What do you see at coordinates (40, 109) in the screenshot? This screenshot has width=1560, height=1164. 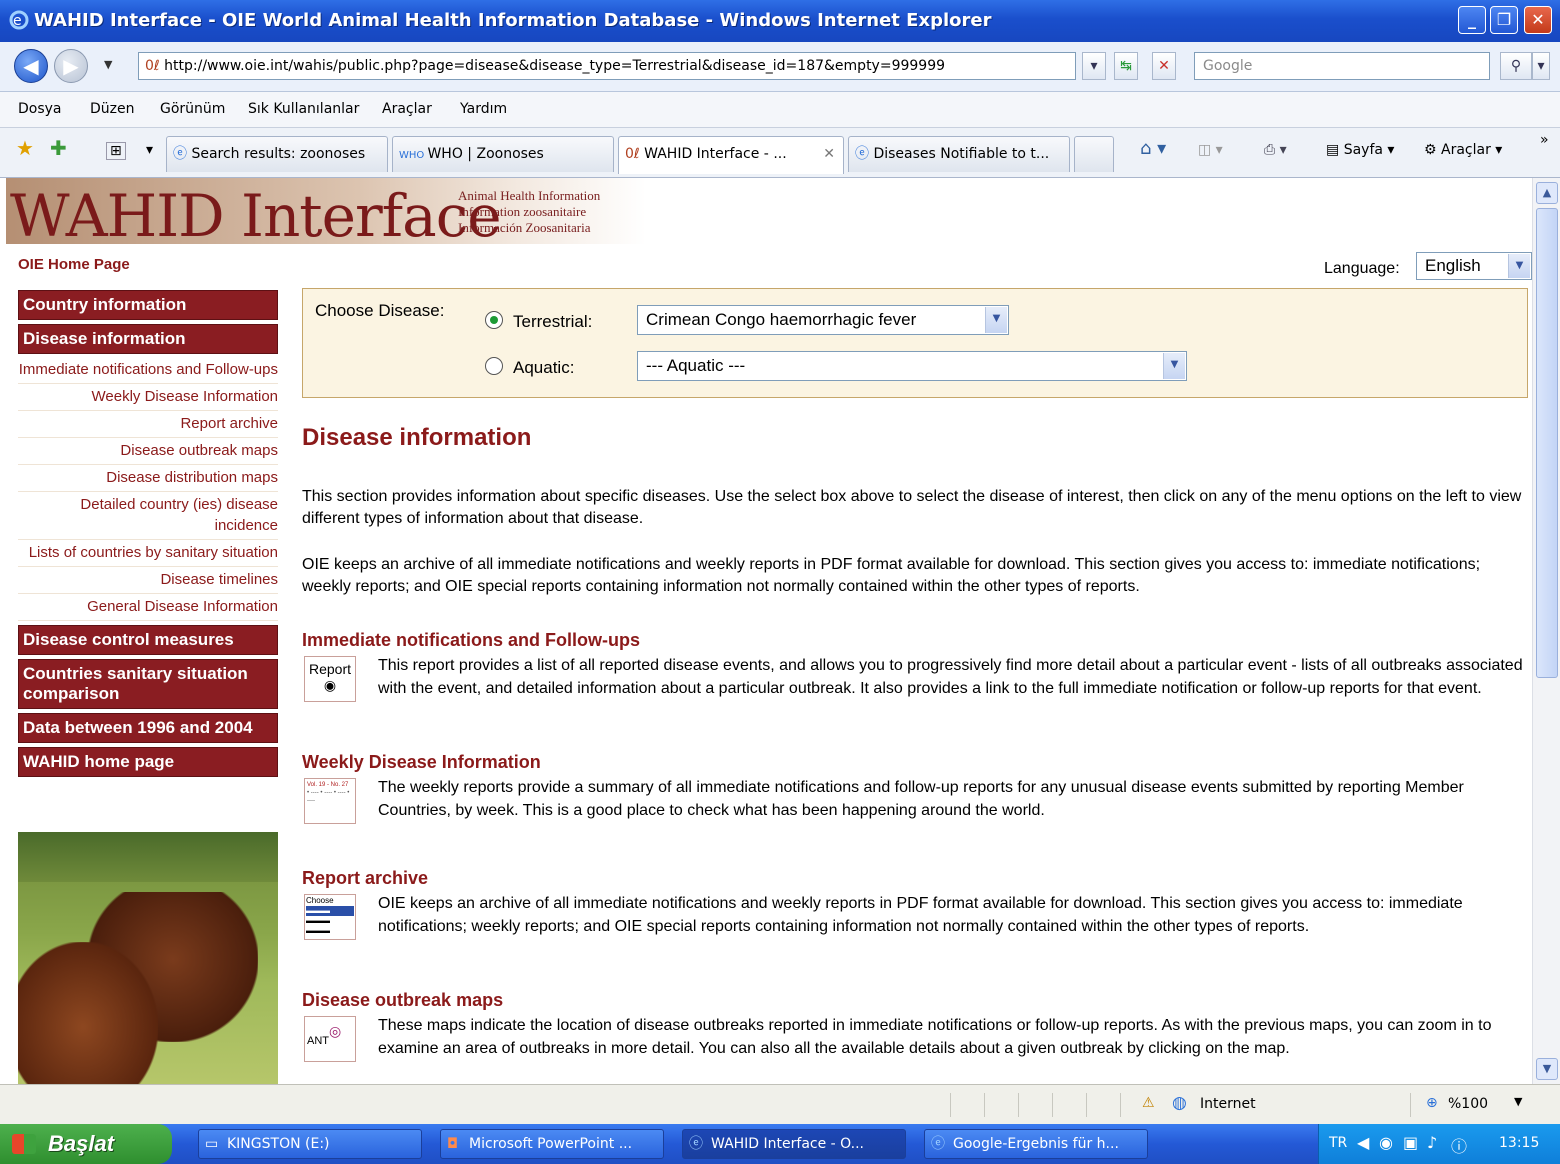 I see `menu-file: Dosya` at bounding box center [40, 109].